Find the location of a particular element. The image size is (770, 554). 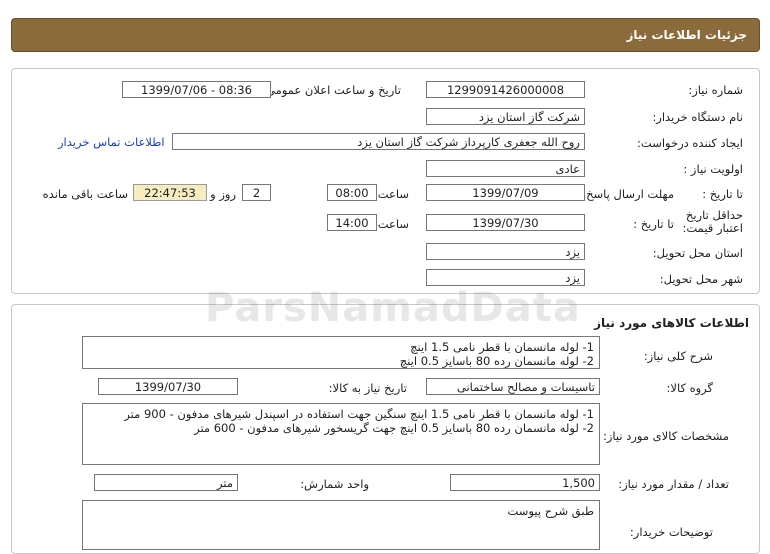

qty-field: 1,500 is located at coordinates (525, 482).